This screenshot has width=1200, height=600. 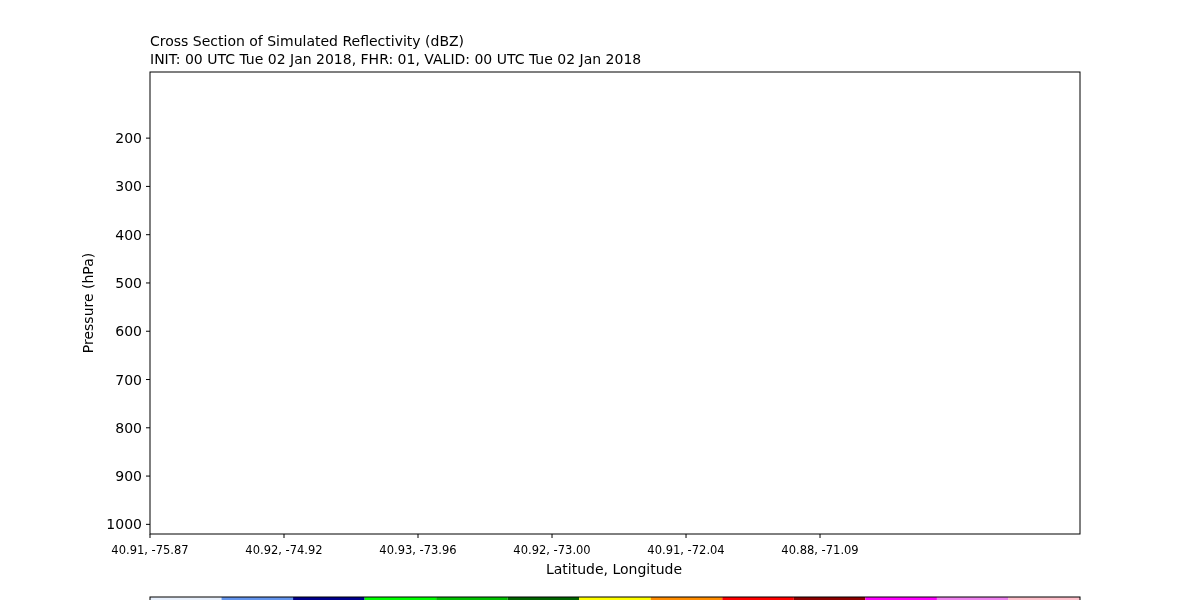 What do you see at coordinates (128, 379) in the screenshot?
I see `y-tick-label: 700` at bounding box center [128, 379].